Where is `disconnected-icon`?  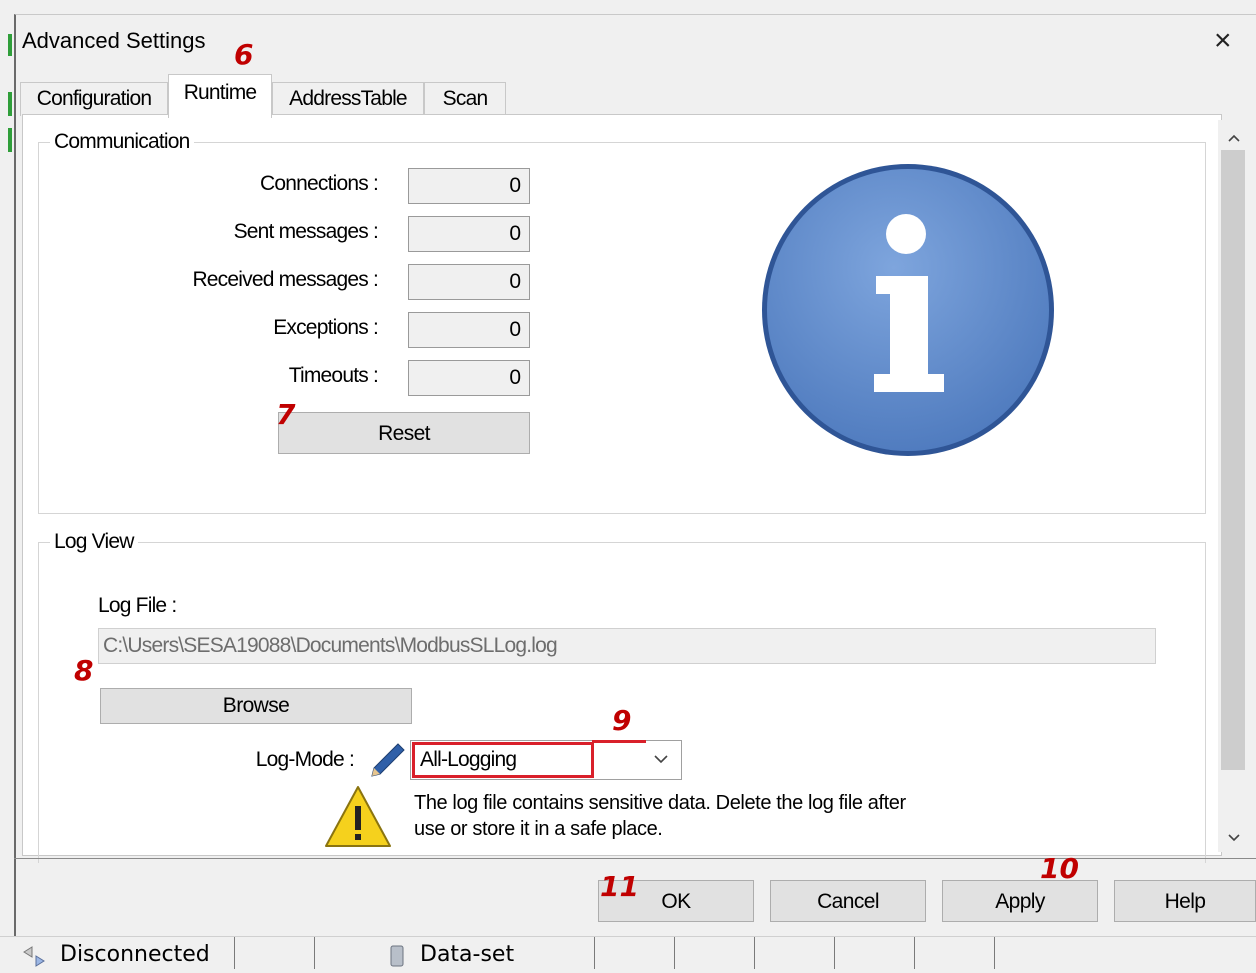 disconnected-icon is located at coordinates (36, 956).